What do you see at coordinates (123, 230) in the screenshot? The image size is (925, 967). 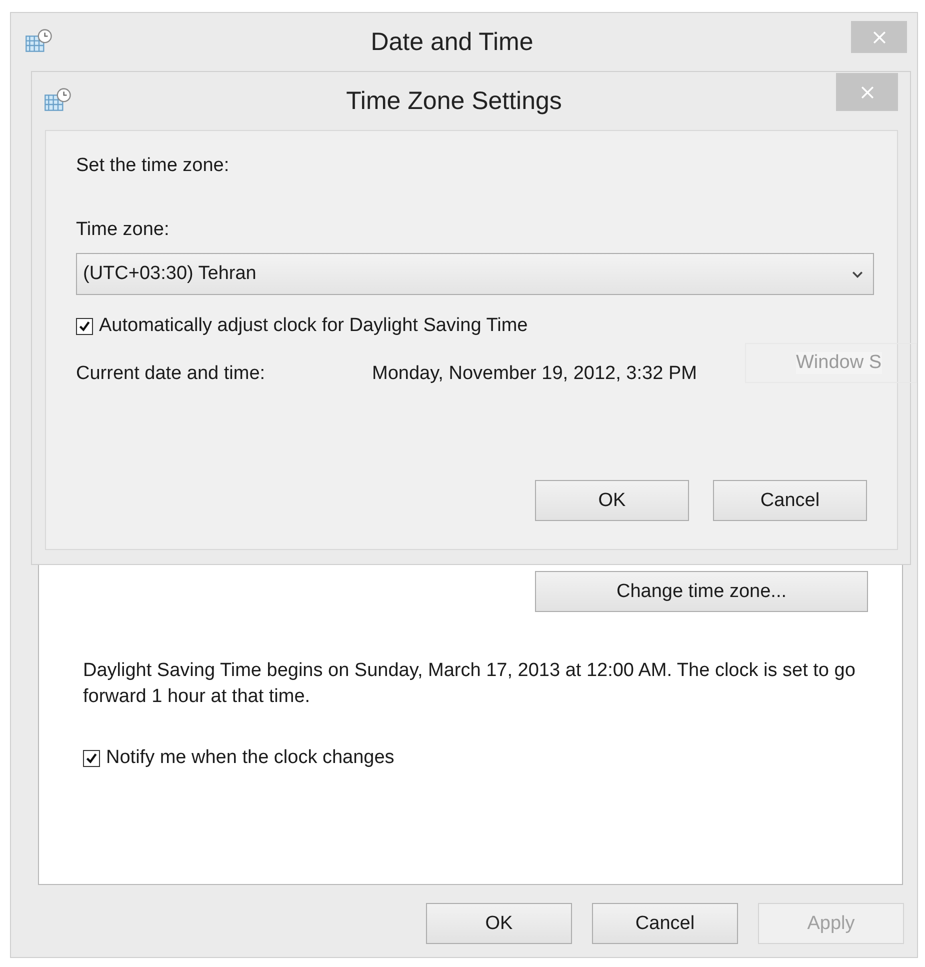 I see `time-zone-label: Time zone:` at bounding box center [123, 230].